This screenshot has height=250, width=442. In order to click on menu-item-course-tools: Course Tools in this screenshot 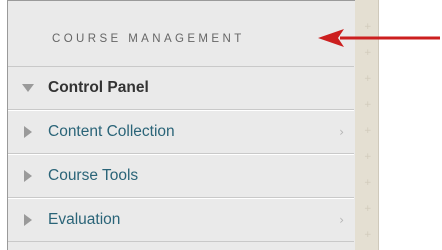, I will do `click(181, 176)`.